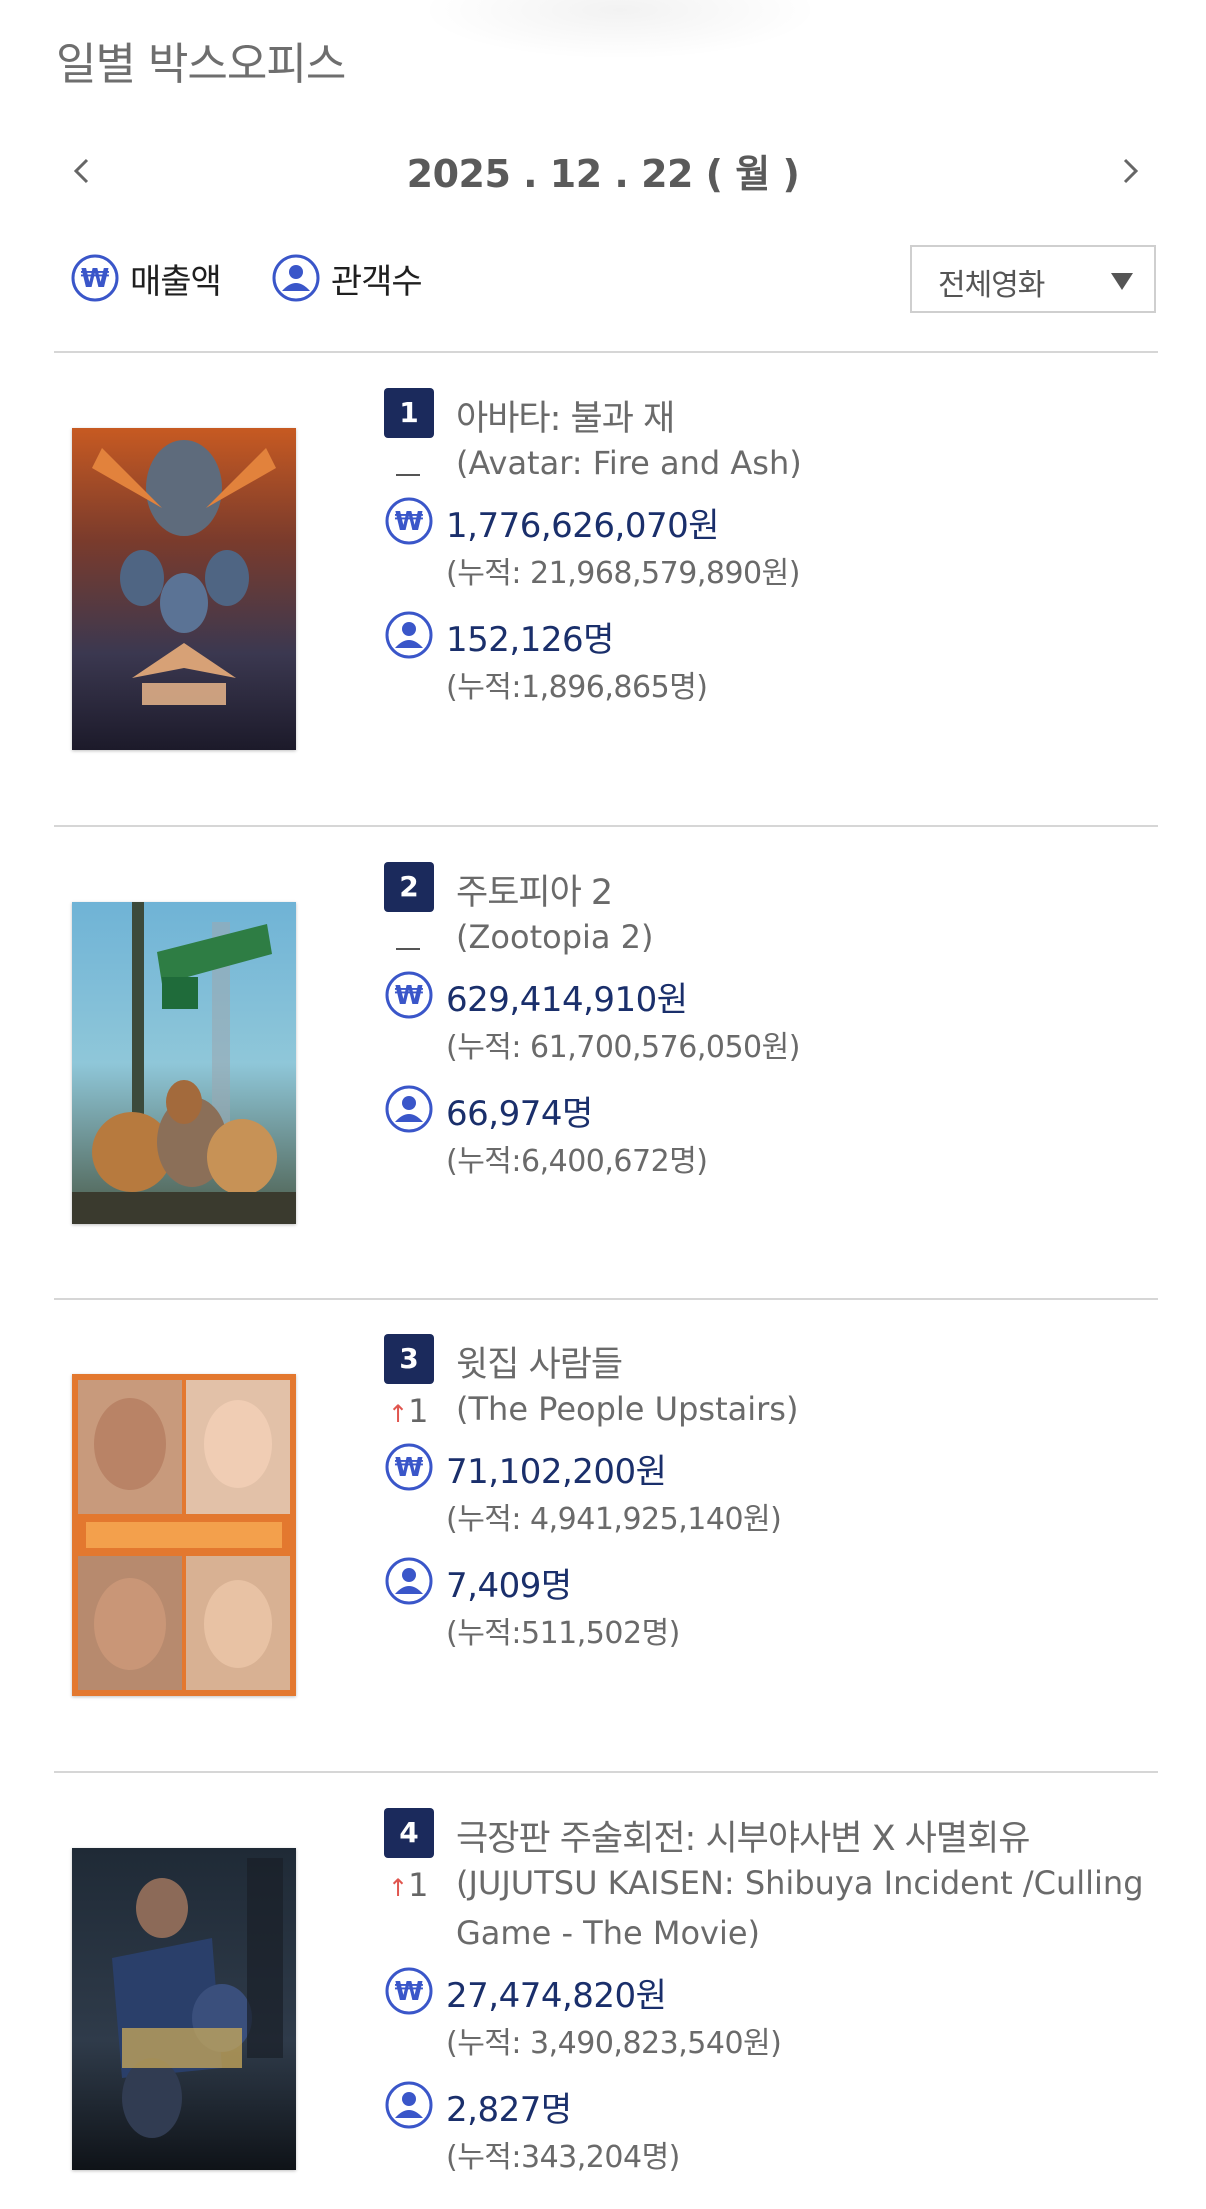 Image resolution: width=1206 pixels, height=2209 pixels. I want to click on total-audience: (누적:511,502명), so click(563, 1633).